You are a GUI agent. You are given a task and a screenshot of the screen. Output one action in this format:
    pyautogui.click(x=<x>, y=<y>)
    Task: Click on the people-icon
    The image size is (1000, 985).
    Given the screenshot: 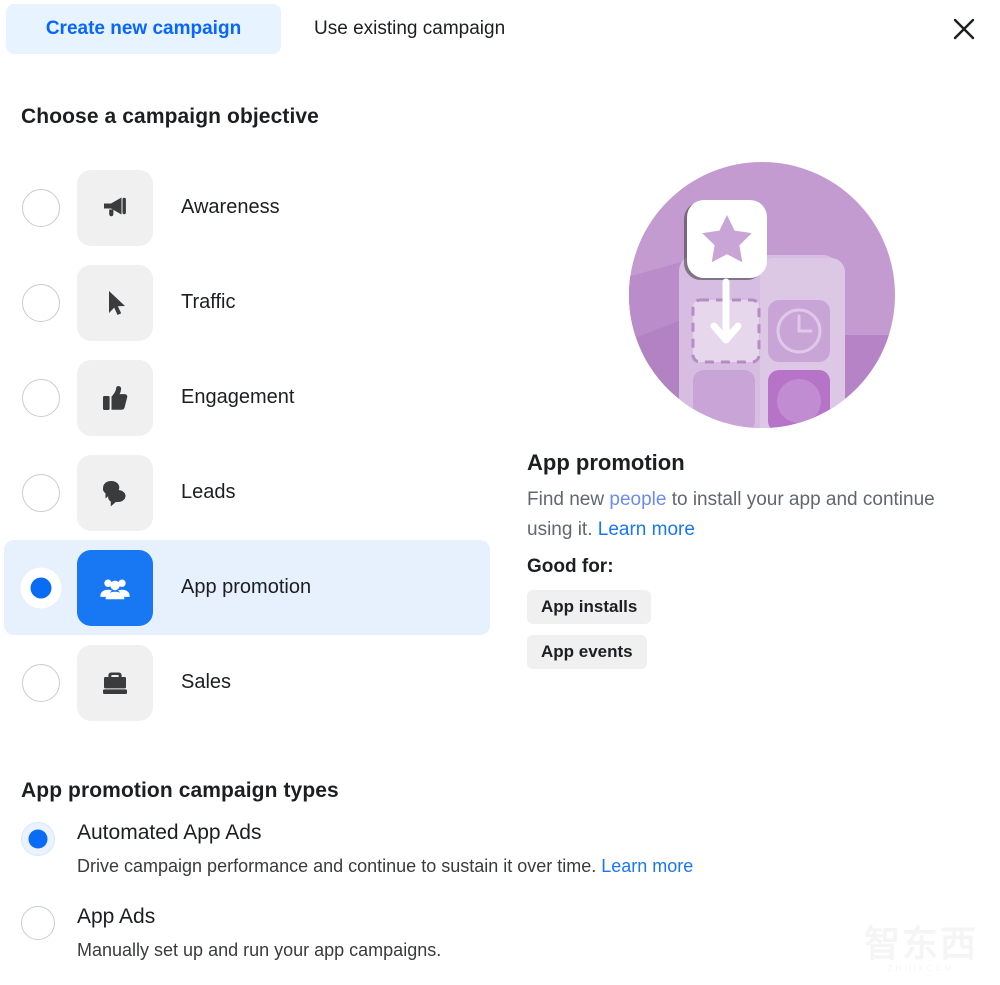 What is the action you would take?
    pyautogui.click(x=115, y=588)
    